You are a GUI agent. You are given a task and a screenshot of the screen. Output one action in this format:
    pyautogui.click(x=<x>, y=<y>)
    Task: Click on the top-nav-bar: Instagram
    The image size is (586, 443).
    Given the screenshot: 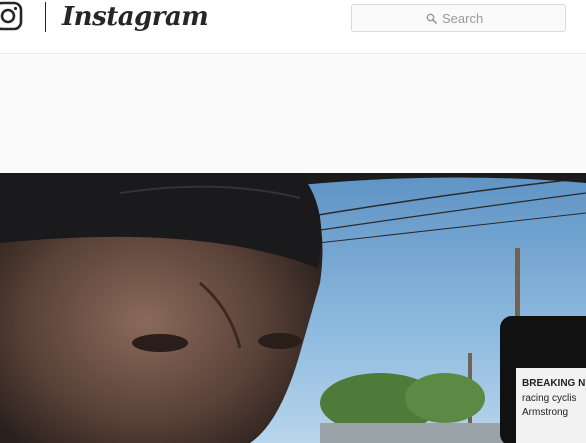 What is the action you would take?
    pyautogui.click(x=293, y=27)
    